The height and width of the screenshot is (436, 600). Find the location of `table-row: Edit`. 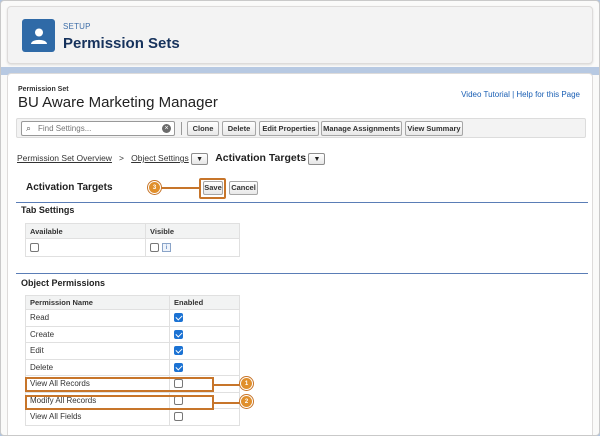

table-row: Edit is located at coordinates (132, 351).